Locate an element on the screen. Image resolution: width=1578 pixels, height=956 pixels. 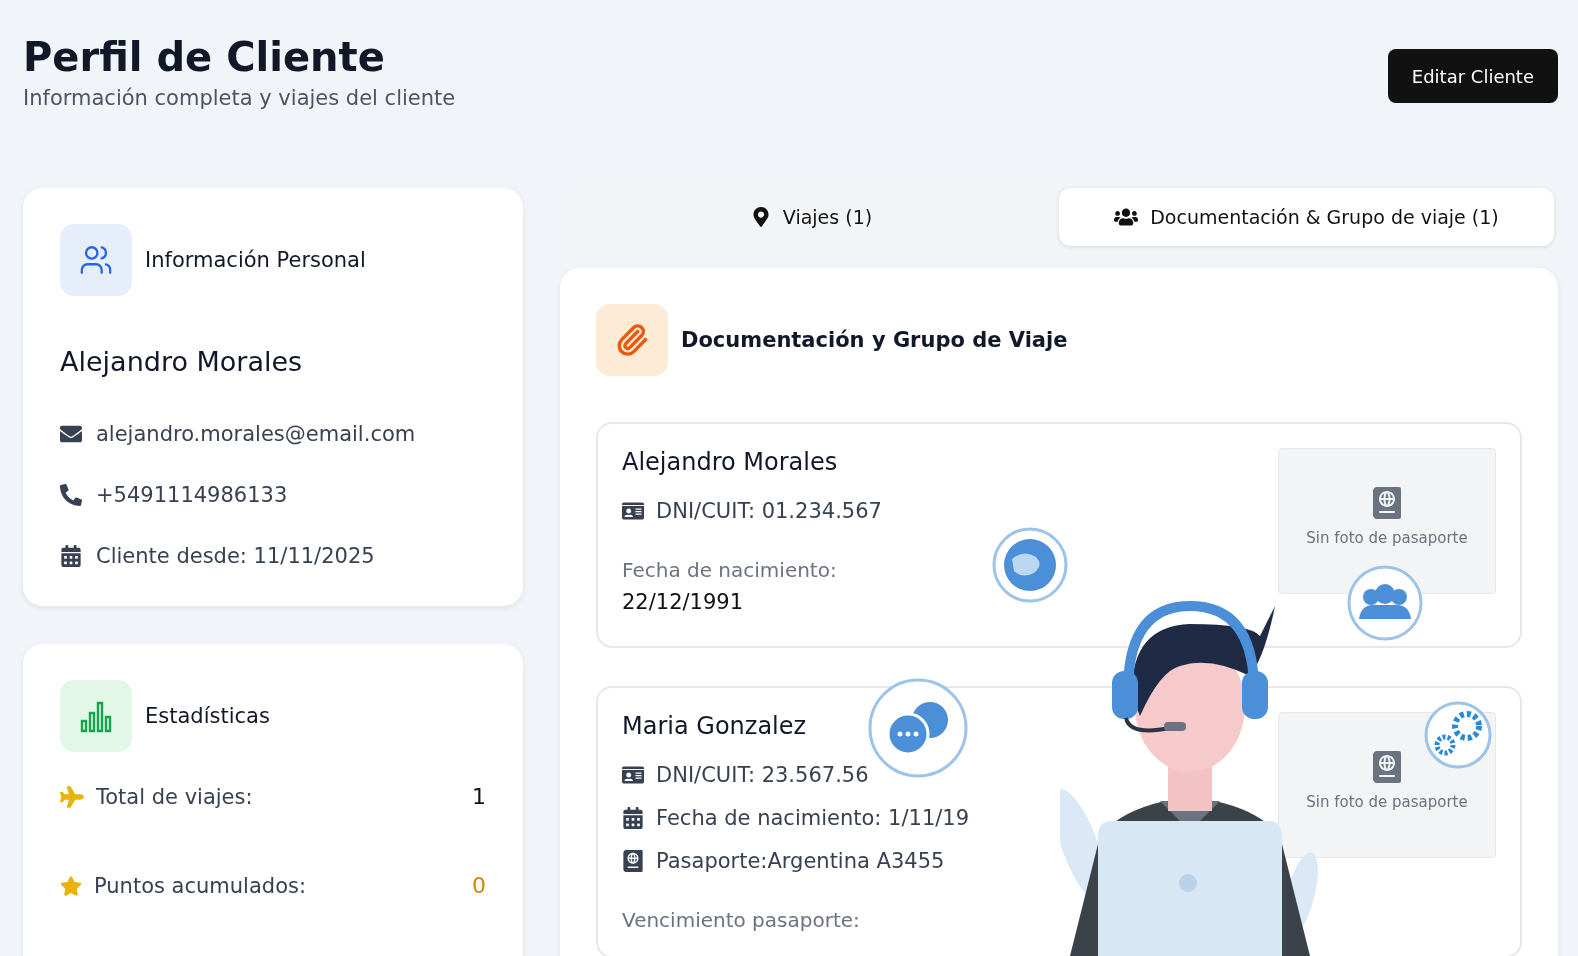
star-icon is located at coordinates (71, 885).